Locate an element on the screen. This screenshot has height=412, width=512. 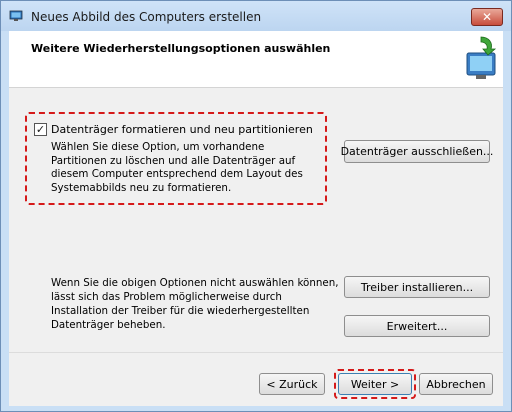
computer-restore-icon is located at coordinates (481, 57).